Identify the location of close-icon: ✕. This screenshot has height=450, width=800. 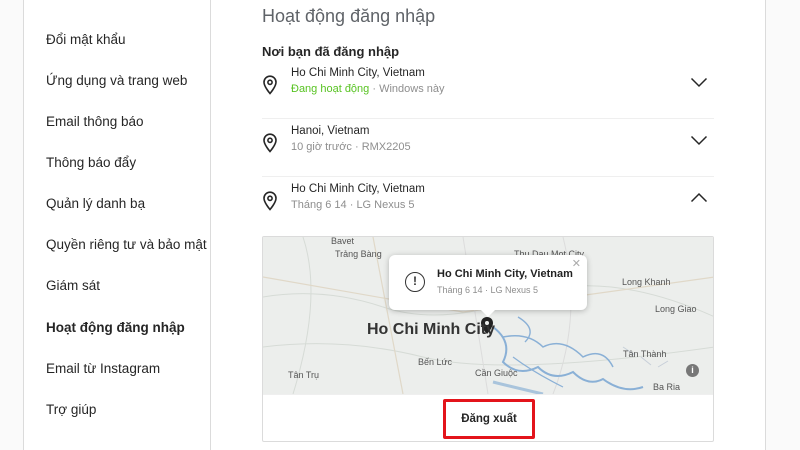
(576, 263).